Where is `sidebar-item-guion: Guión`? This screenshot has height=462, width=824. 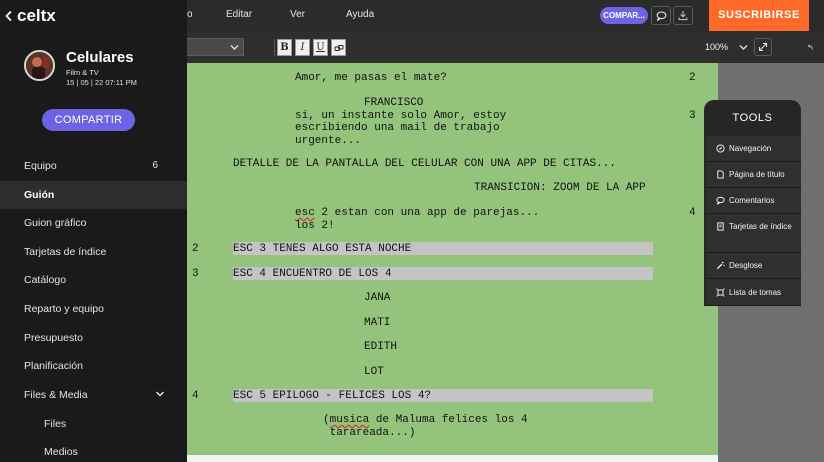
sidebar-item-guion: Guión is located at coordinates (93, 195).